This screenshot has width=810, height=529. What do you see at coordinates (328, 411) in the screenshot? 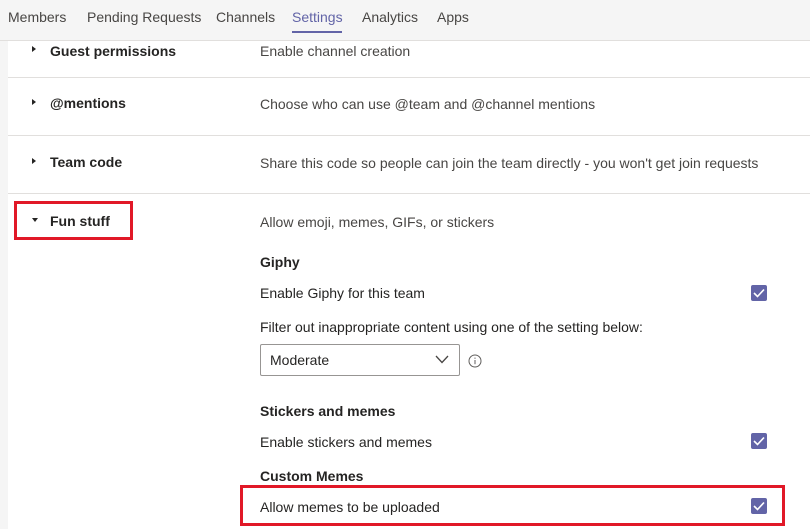
I see `stickers-heading: Stickers and memes` at bounding box center [328, 411].